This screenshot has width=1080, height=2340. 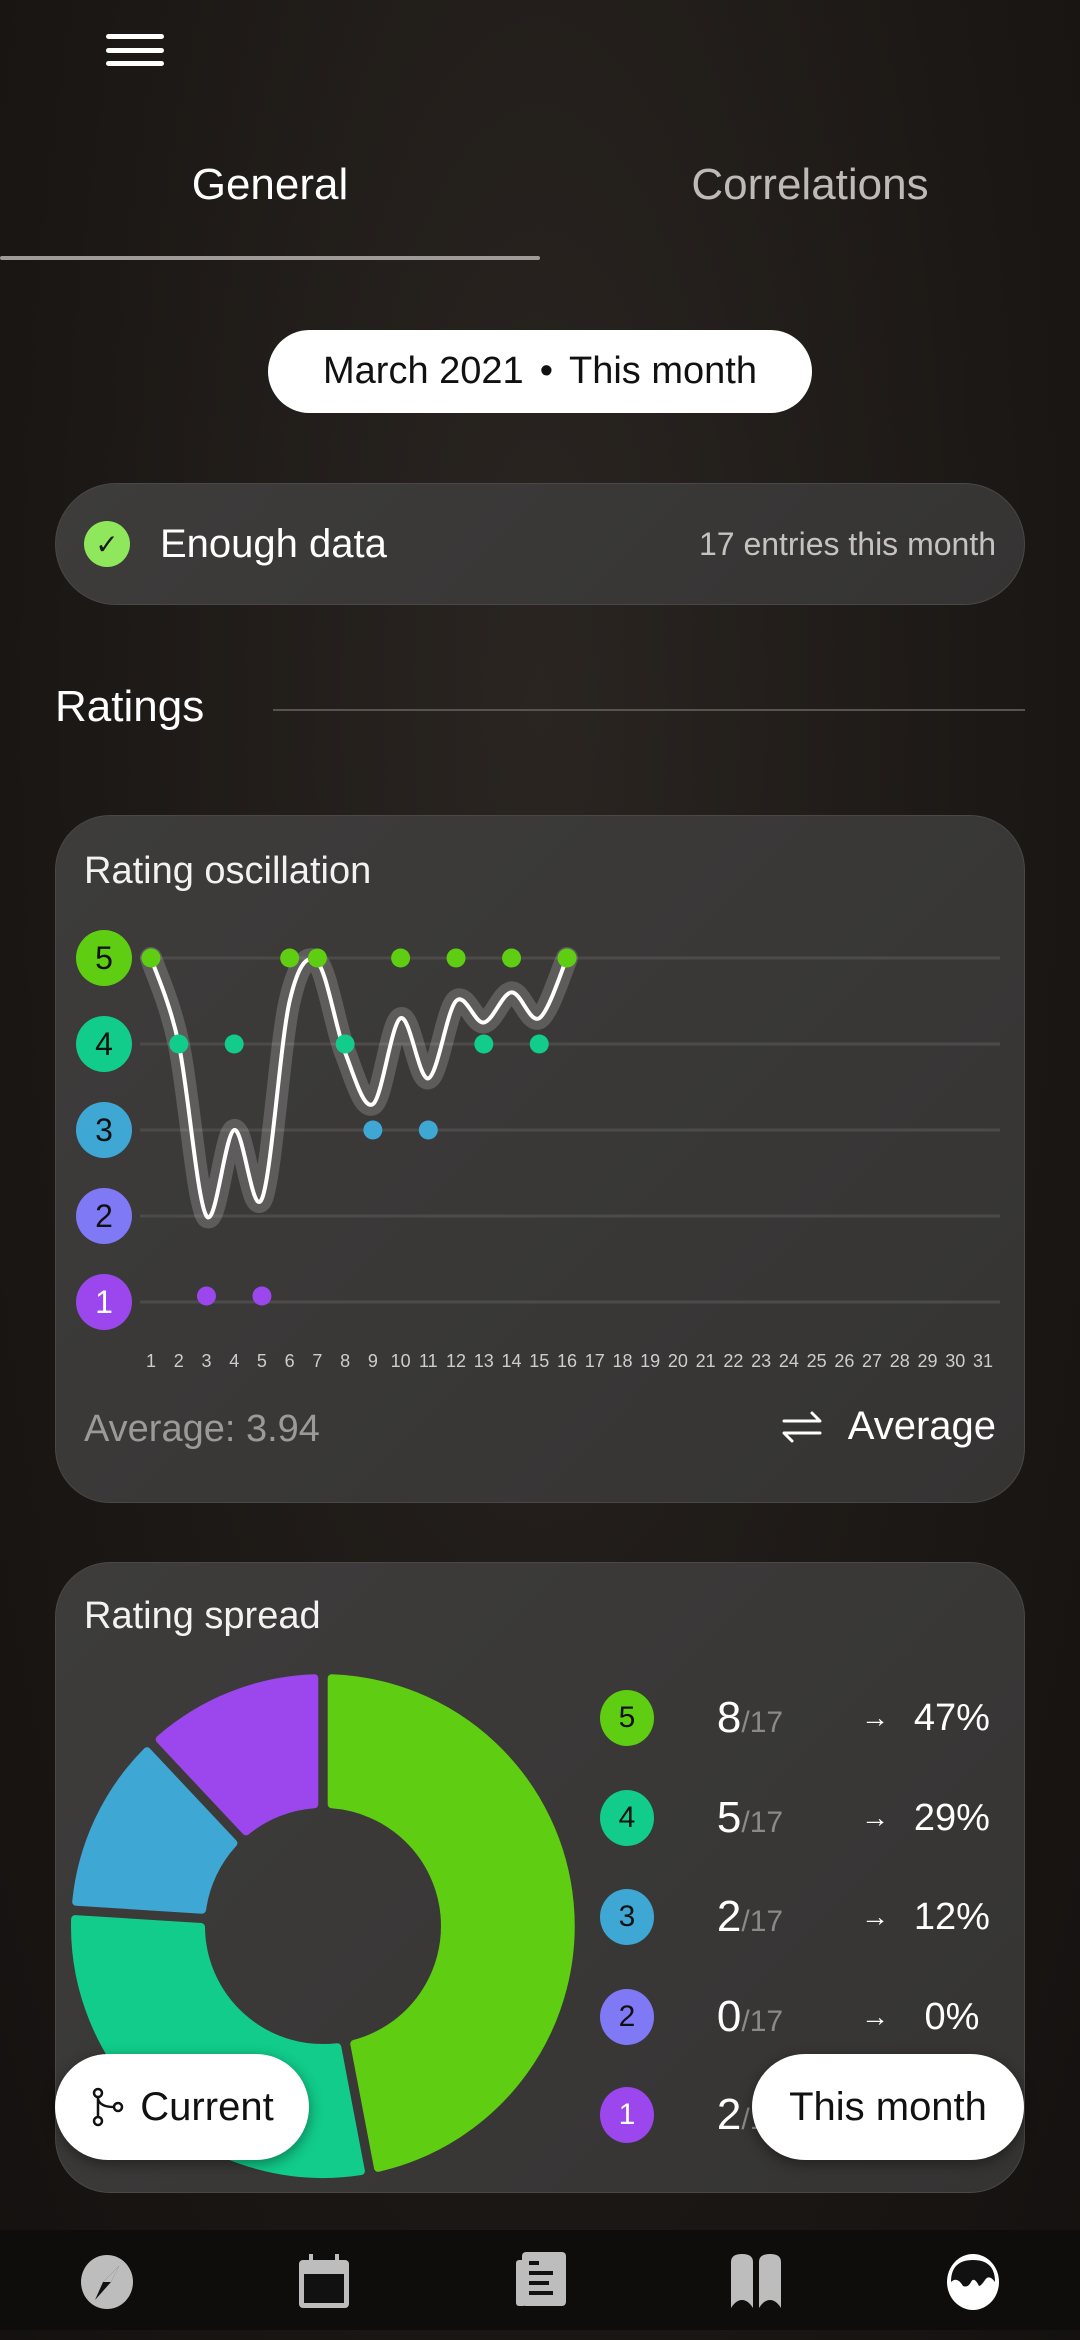 I want to click on legend-row: 3 2/17 → 12%, so click(x=800, y=1917).